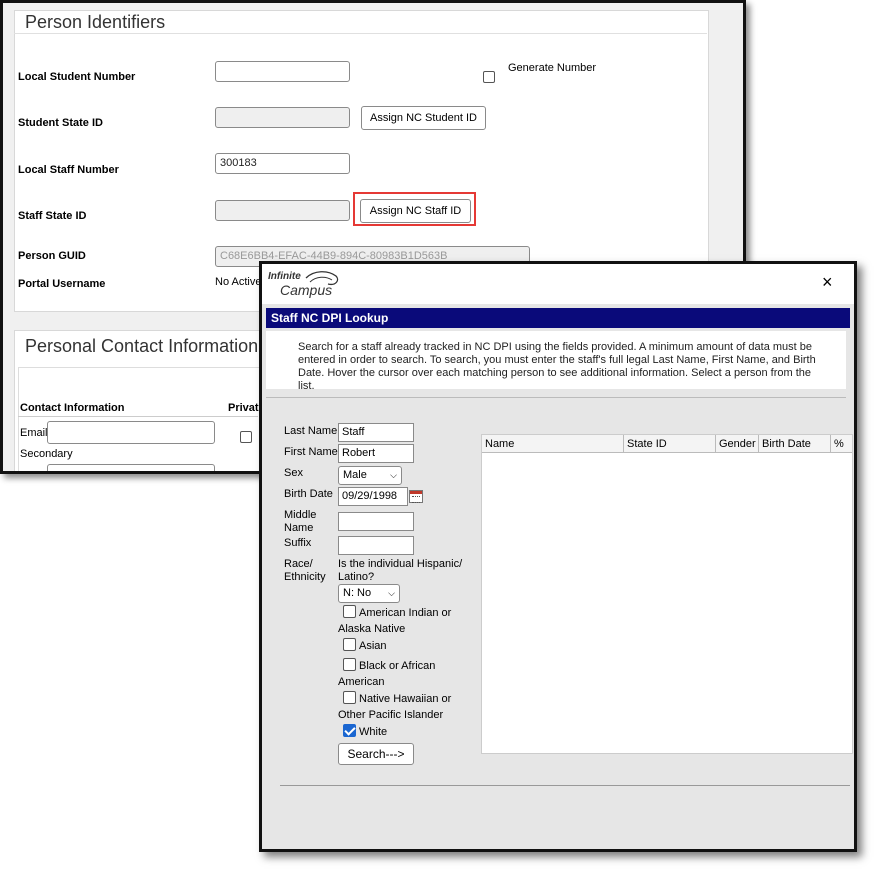 The image size is (878, 874). What do you see at coordinates (300, 521) in the screenshot?
I see `middle-name-label: Middle Name` at bounding box center [300, 521].